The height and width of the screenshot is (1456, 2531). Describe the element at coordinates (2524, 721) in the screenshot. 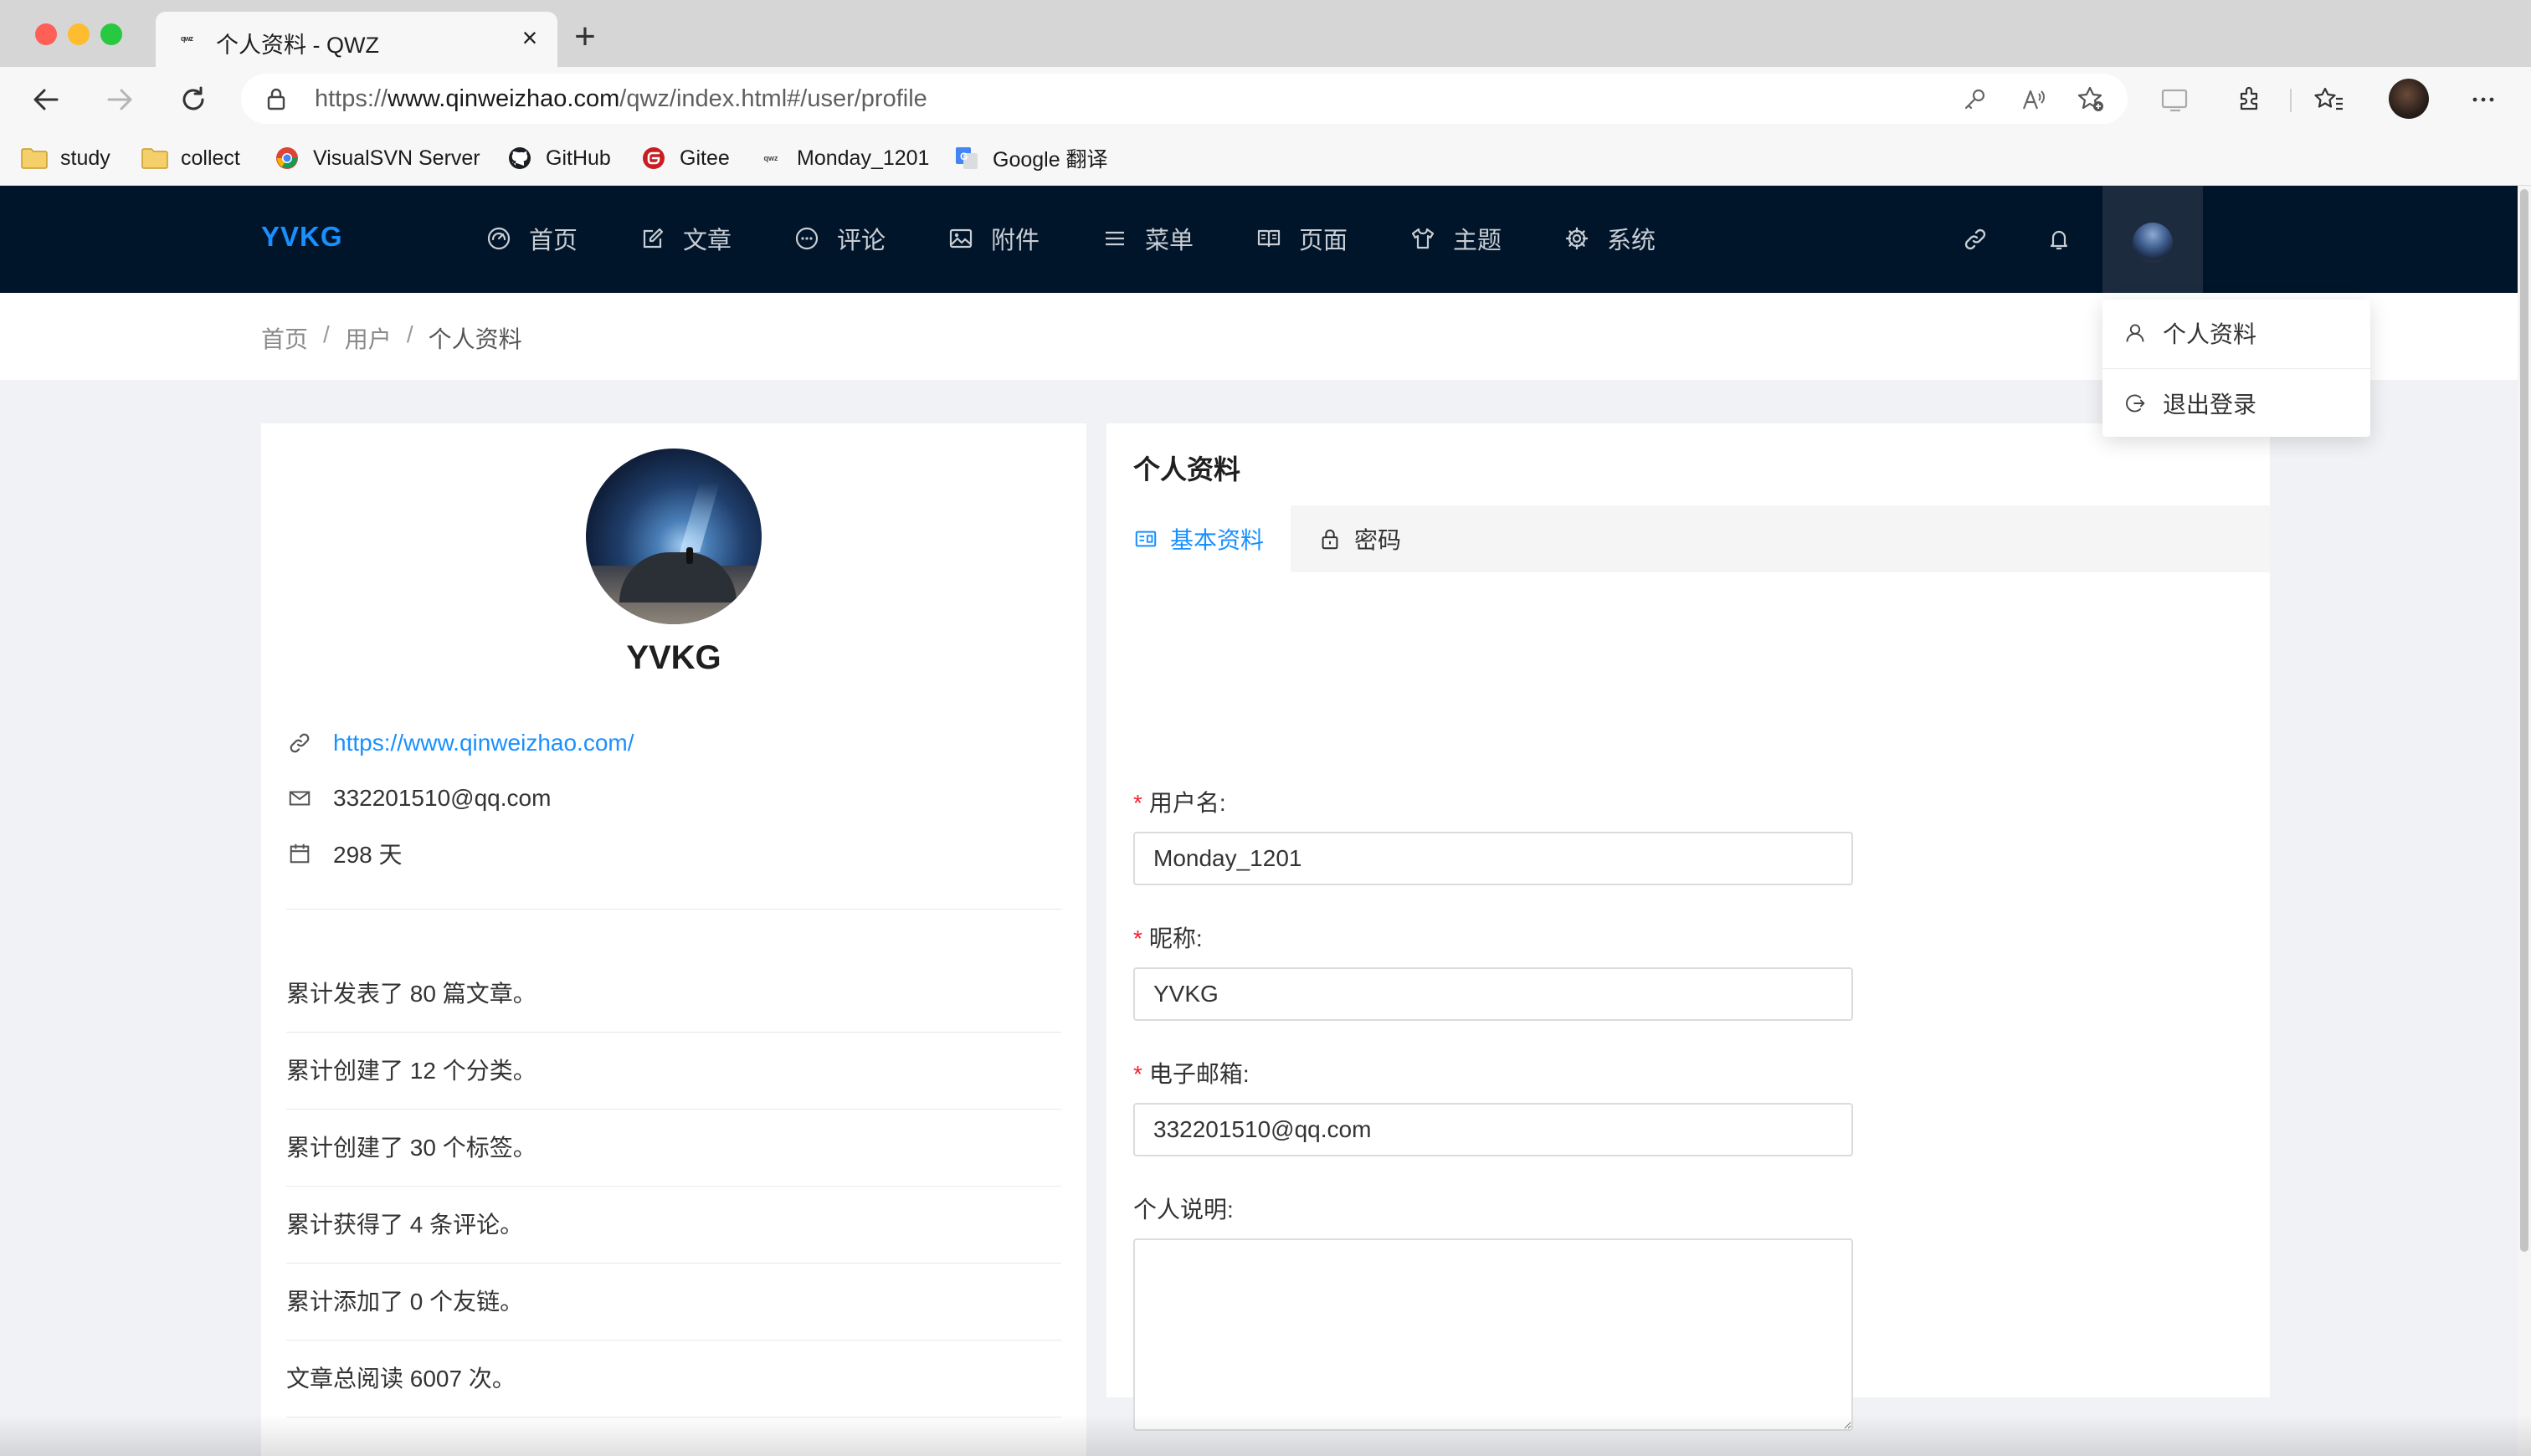

I see `scrollbar-thumb` at that location.